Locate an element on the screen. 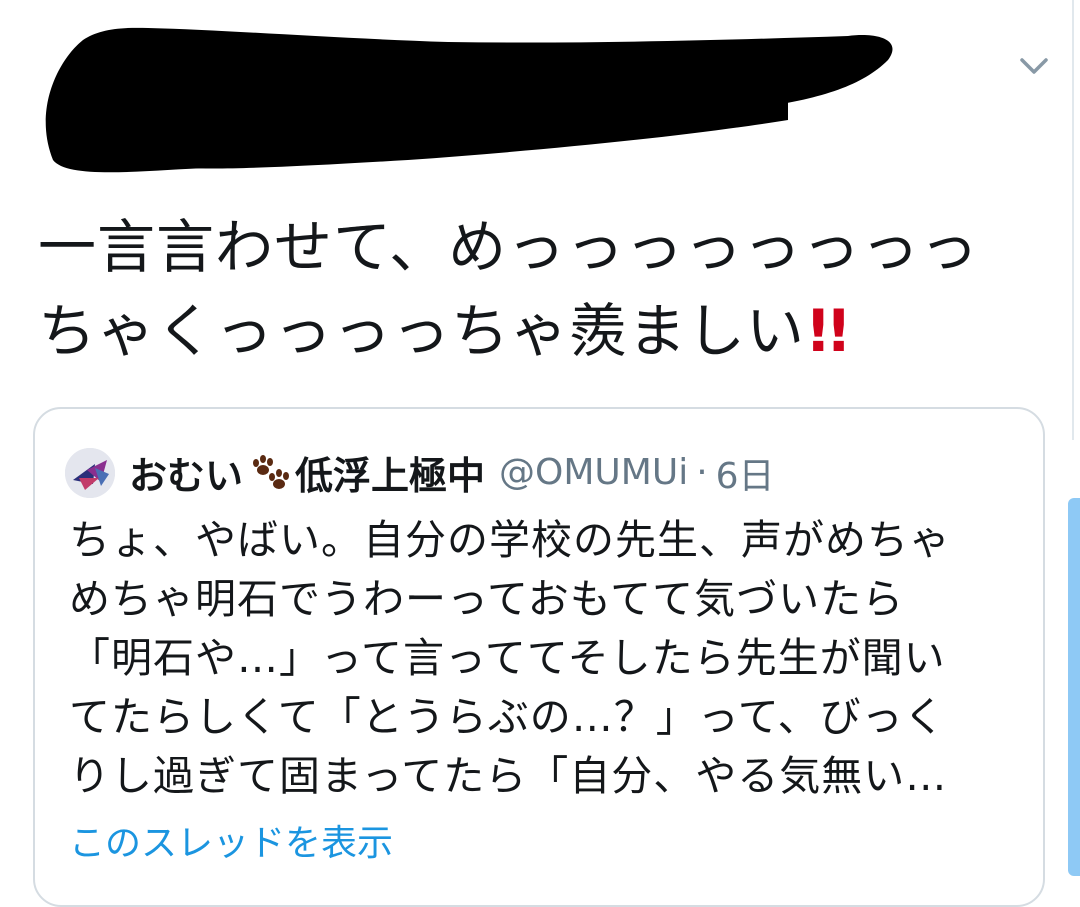  double-exclamation-icon: !! is located at coordinates (828, 331).